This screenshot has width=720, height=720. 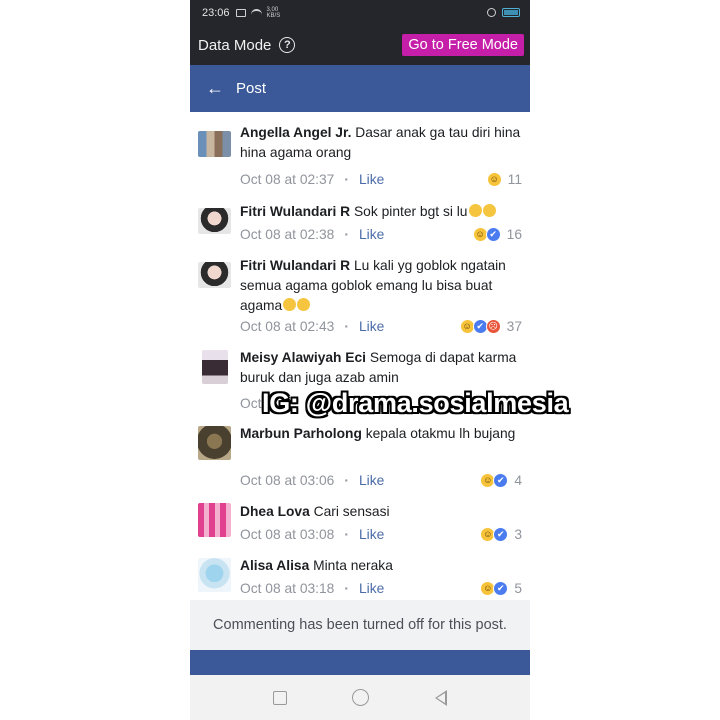 What do you see at coordinates (295, 132) in the screenshot?
I see `comment-author: Angella Angel Jr.` at bounding box center [295, 132].